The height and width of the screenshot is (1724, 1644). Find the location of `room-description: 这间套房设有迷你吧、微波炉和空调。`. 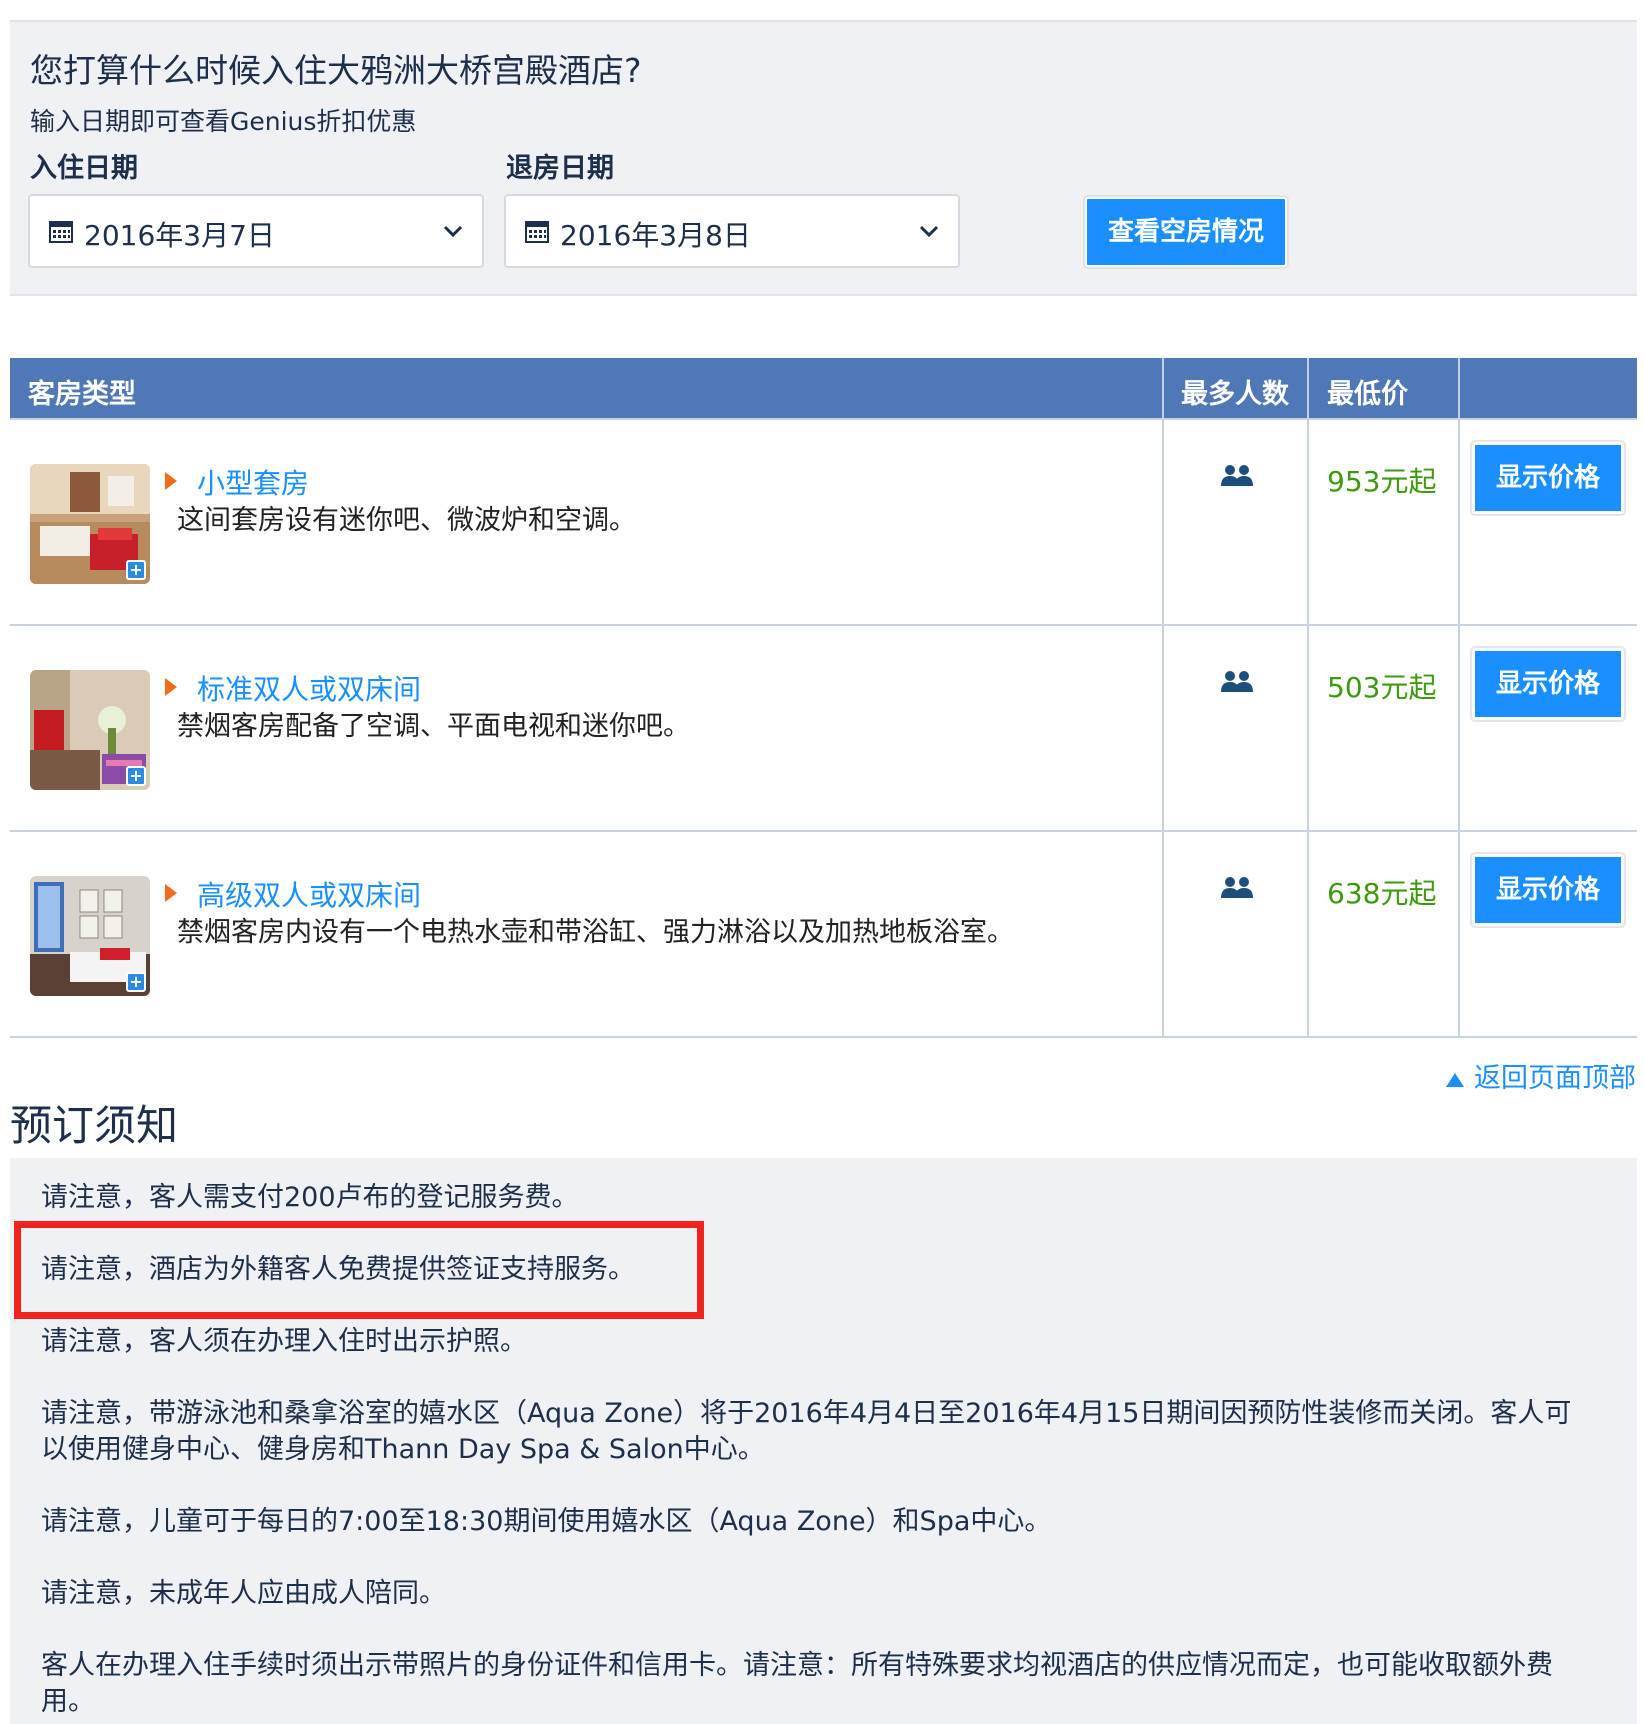

room-description: 这间套房设有迷你吧、微波炉和空调。 is located at coordinates (406, 520).